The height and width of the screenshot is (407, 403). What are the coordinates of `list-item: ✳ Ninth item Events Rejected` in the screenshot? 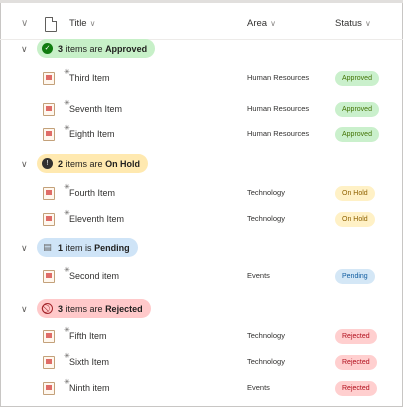 It's located at (201, 388).